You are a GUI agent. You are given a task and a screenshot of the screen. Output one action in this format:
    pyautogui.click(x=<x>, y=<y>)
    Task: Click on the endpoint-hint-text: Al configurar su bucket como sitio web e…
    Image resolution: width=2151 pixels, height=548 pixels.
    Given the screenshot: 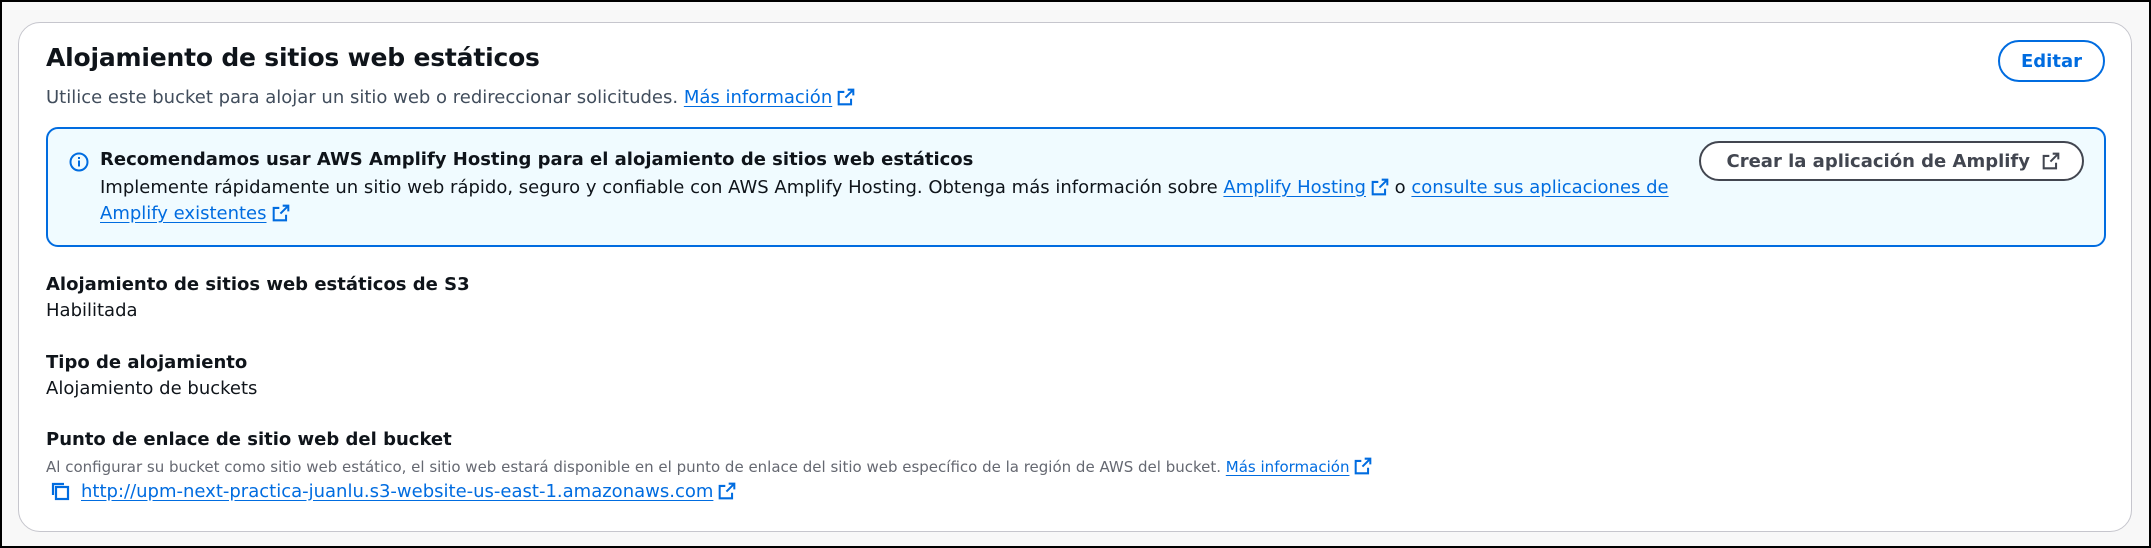 What is the action you would take?
    pyautogui.click(x=634, y=467)
    